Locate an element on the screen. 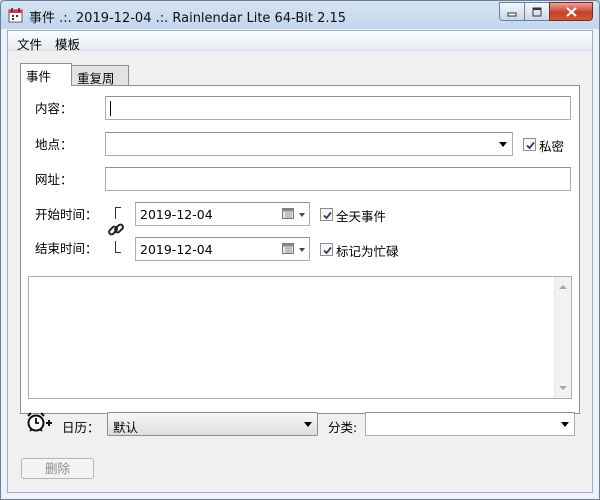 This screenshot has height=500, width=600. url-label: 网址： is located at coordinates (54, 179).